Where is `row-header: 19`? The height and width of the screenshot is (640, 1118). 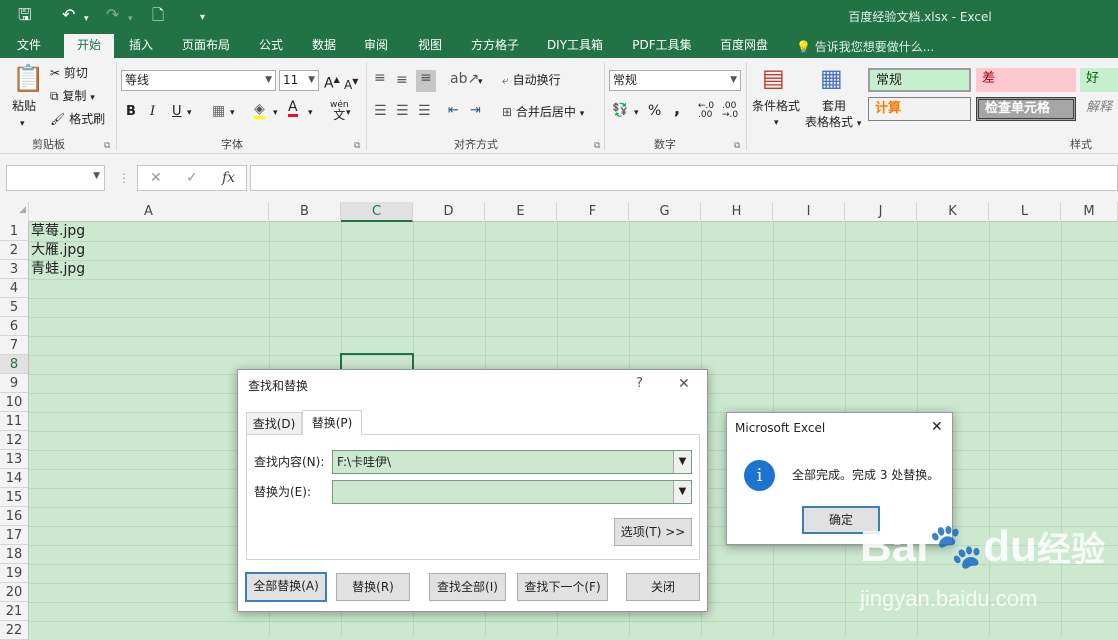
row-header: 19 is located at coordinates (14, 573).